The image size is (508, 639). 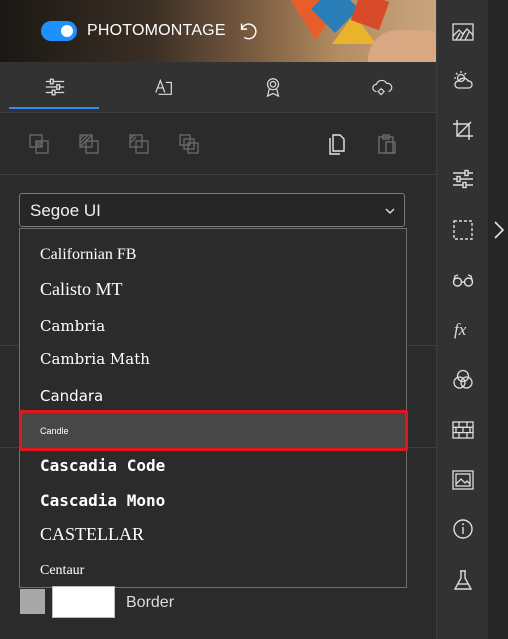 I want to click on svg-text: fx, so click(x=460, y=329).